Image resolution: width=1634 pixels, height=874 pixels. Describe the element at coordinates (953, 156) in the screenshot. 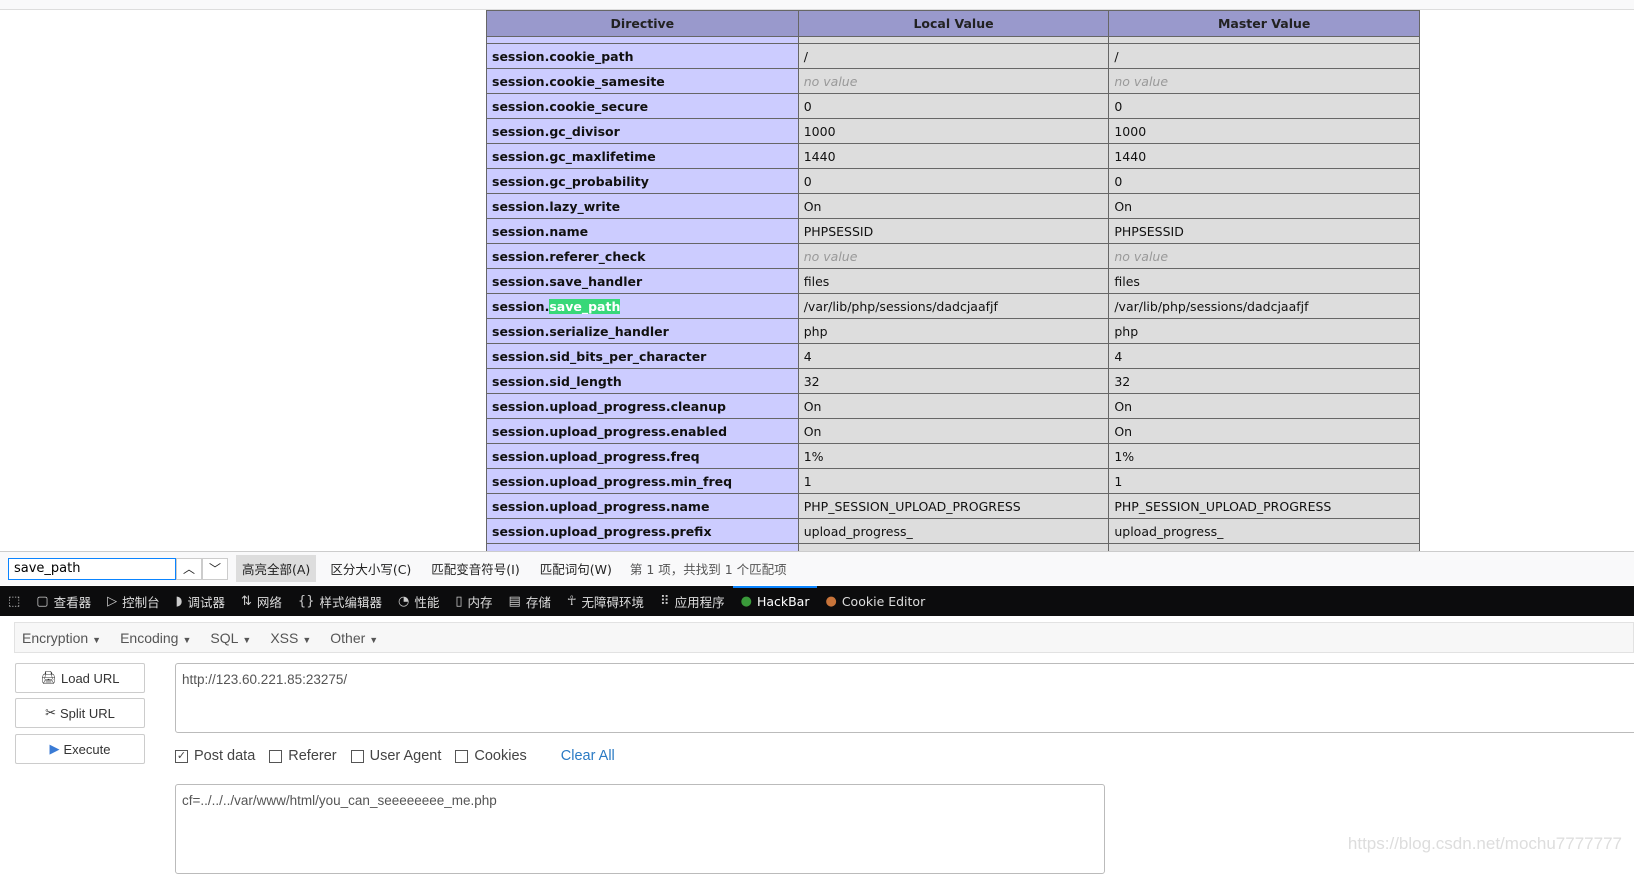

I see `local-value-cell: 1440` at that location.